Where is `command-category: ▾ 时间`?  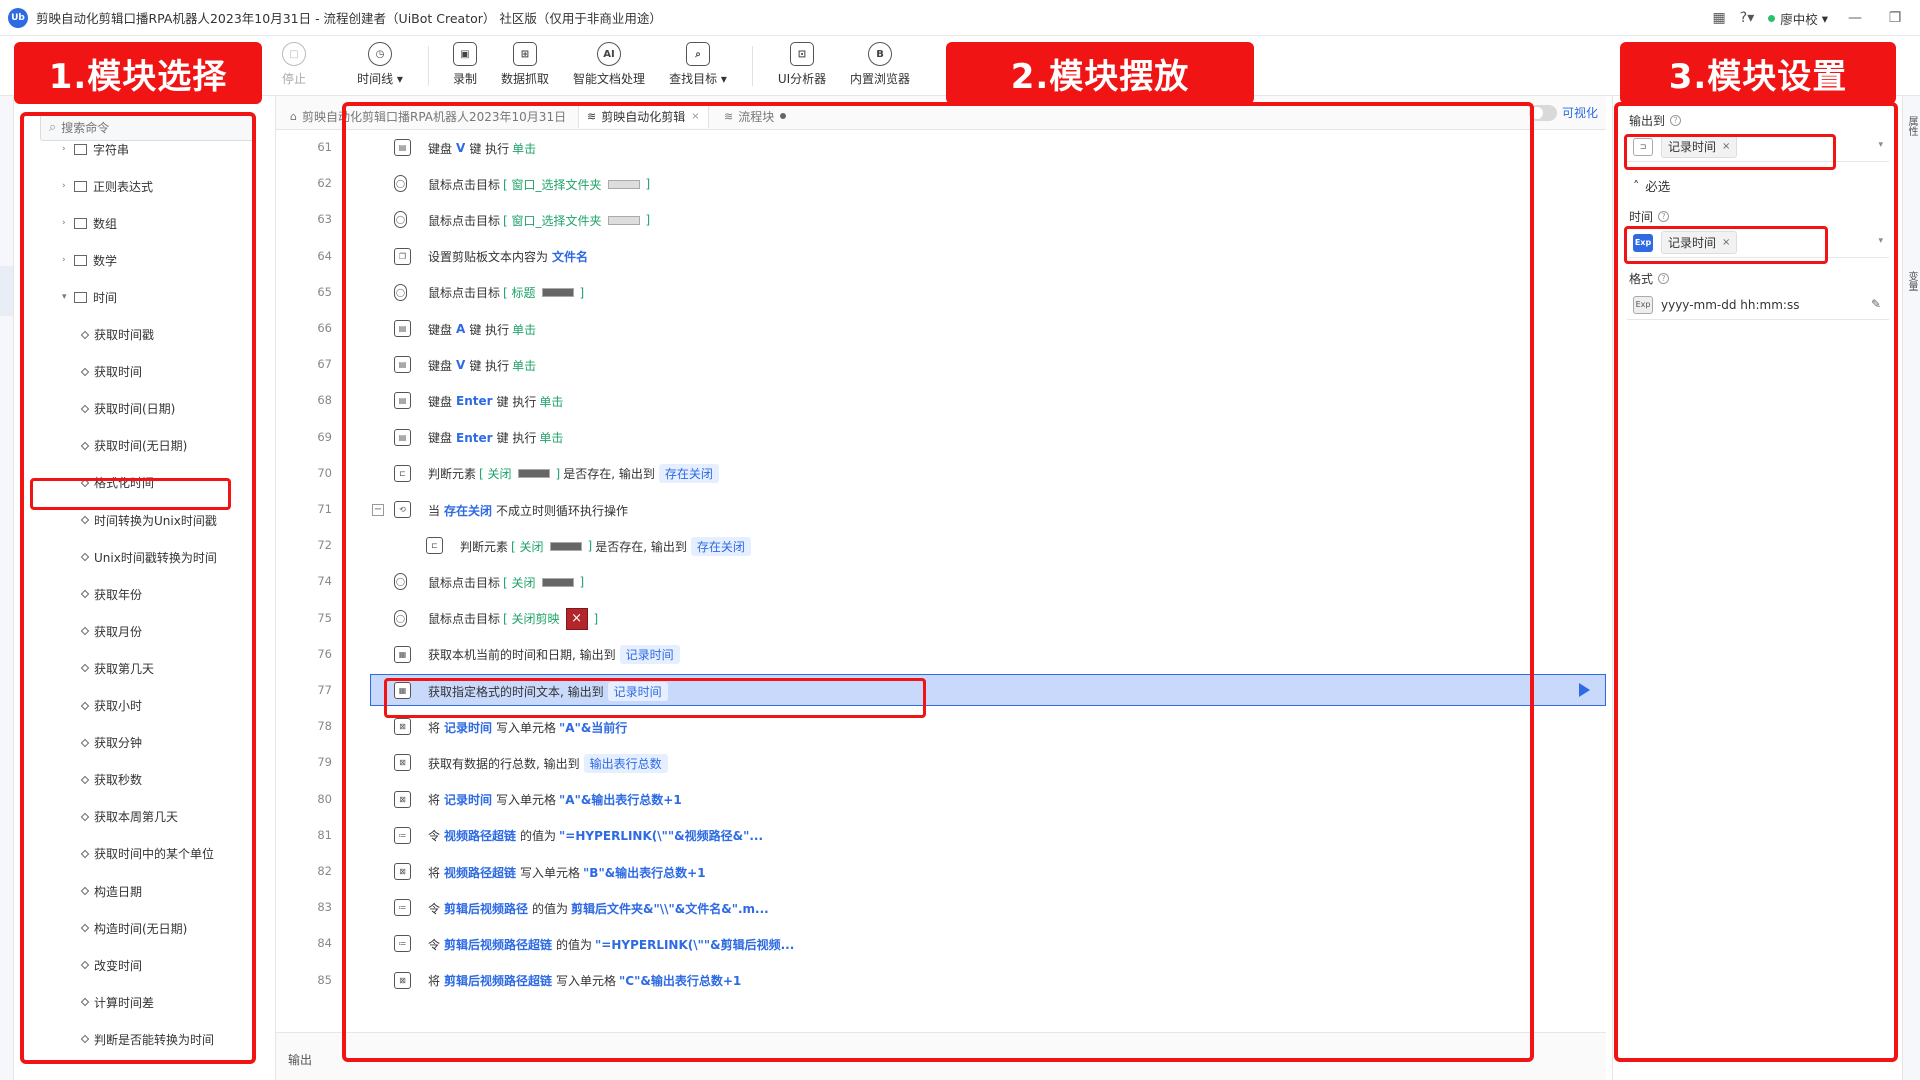 command-category: ▾ 时间 is located at coordinates (89, 297).